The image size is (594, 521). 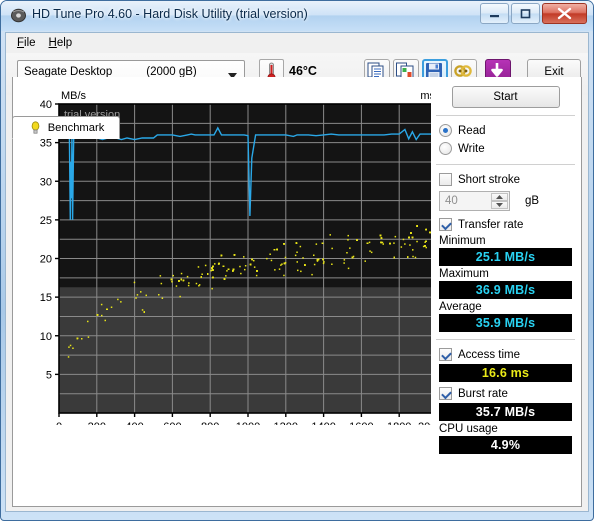 I want to click on short-stroke-label: Short stroke, so click(x=489, y=179).